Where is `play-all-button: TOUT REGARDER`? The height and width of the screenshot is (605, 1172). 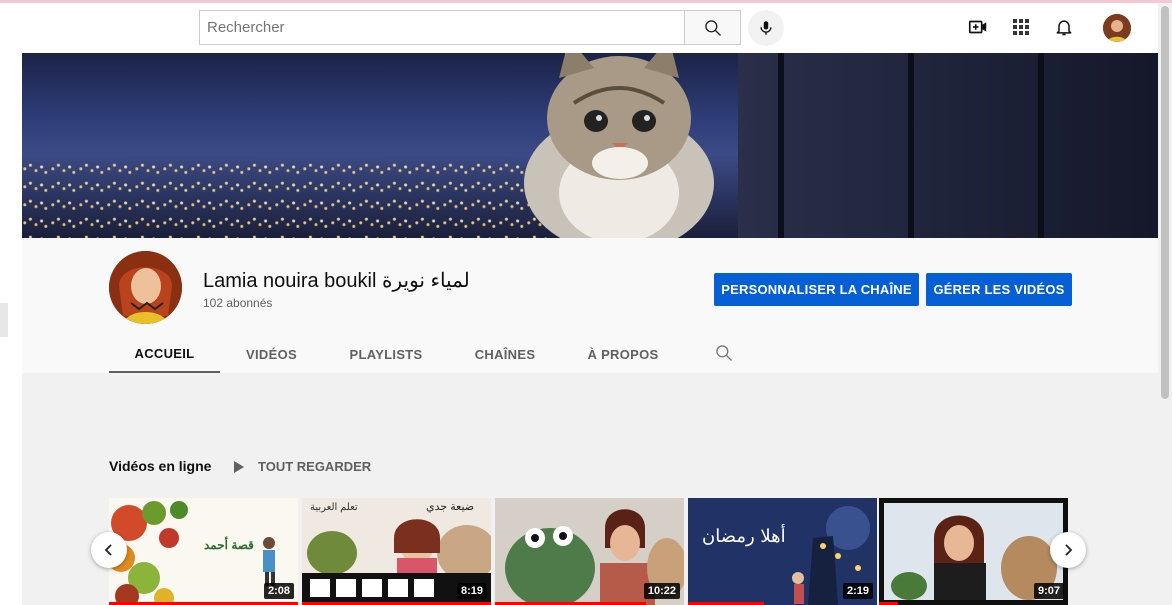
play-all-button: TOUT REGARDER is located at coordinates (301, 466).